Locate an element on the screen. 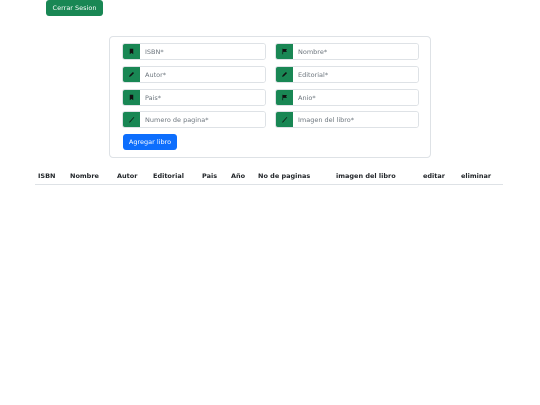  column-header-imagen-libro: imagen del libro is located at coordinates (376, 177).